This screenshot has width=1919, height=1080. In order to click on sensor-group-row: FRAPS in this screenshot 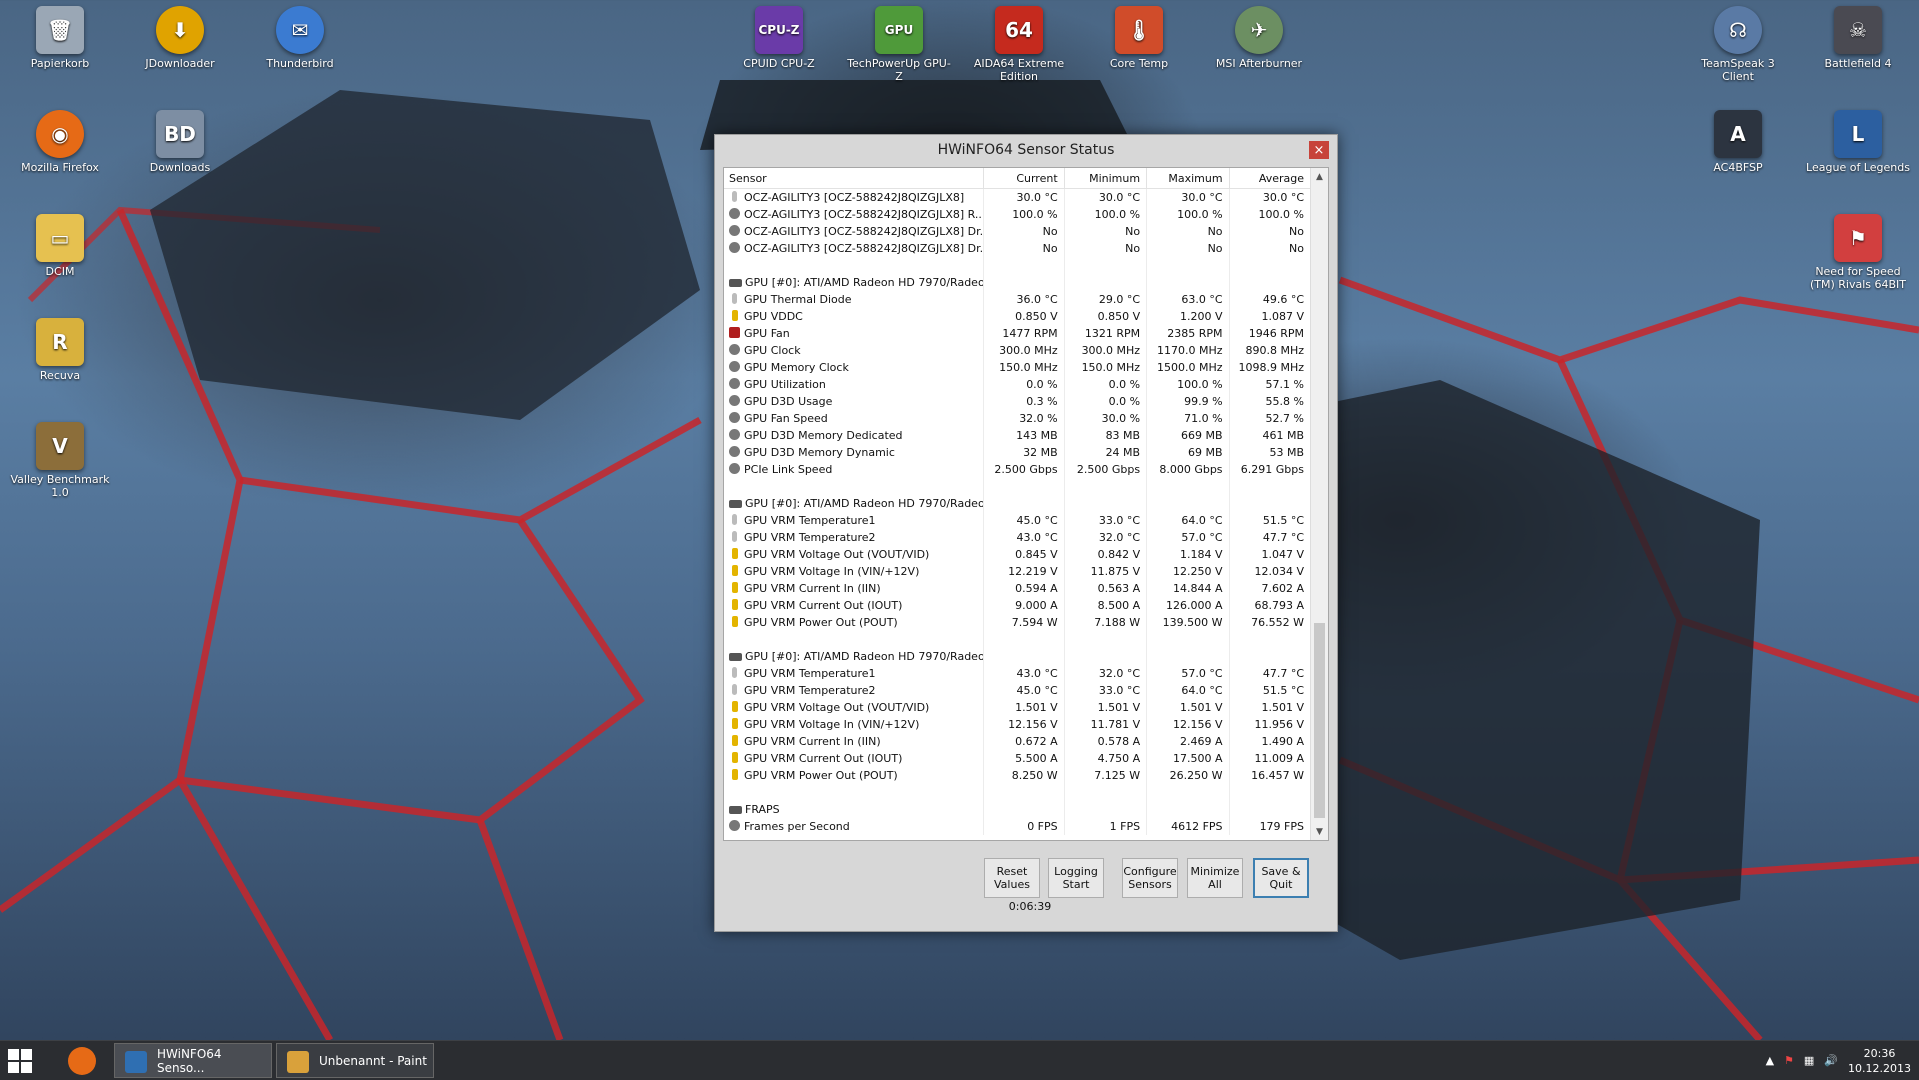, I will do `click(1018, 809)`.